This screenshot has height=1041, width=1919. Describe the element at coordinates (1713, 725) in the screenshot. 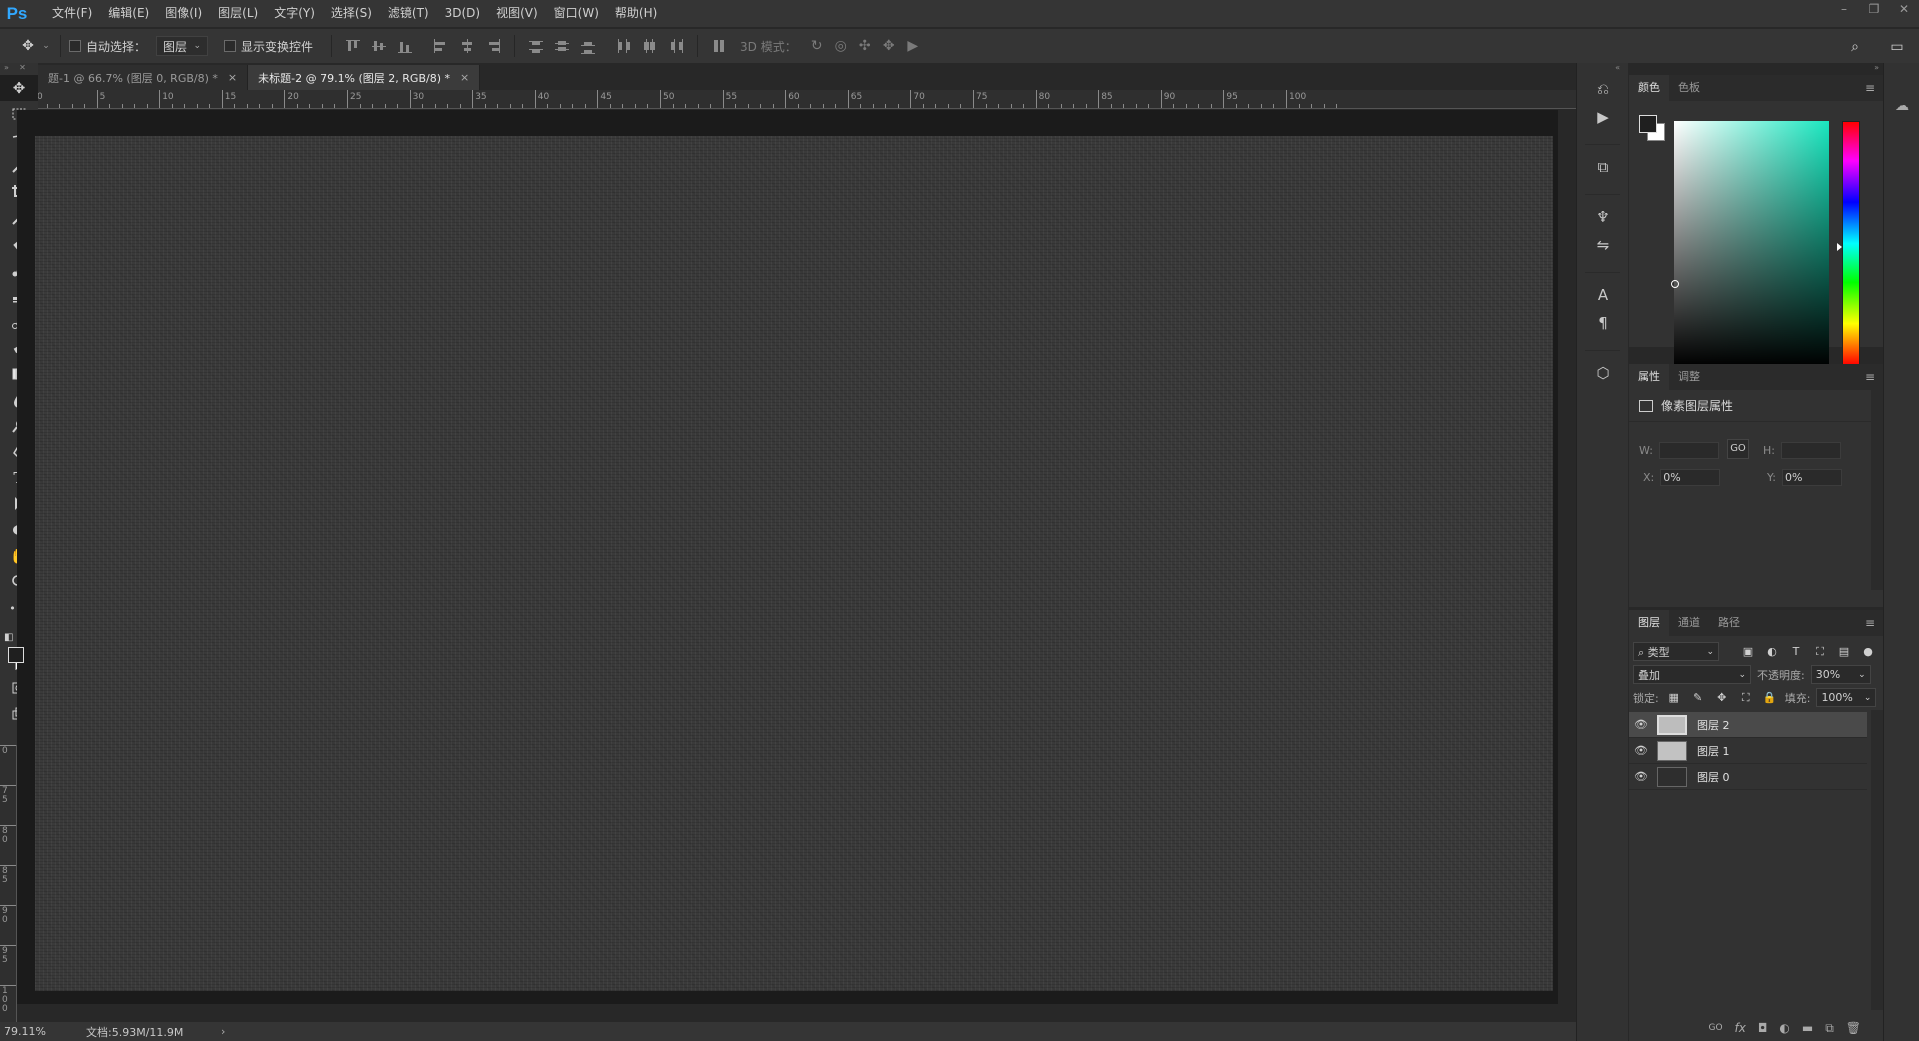

I see `layer-name: 图层 2` at that location.